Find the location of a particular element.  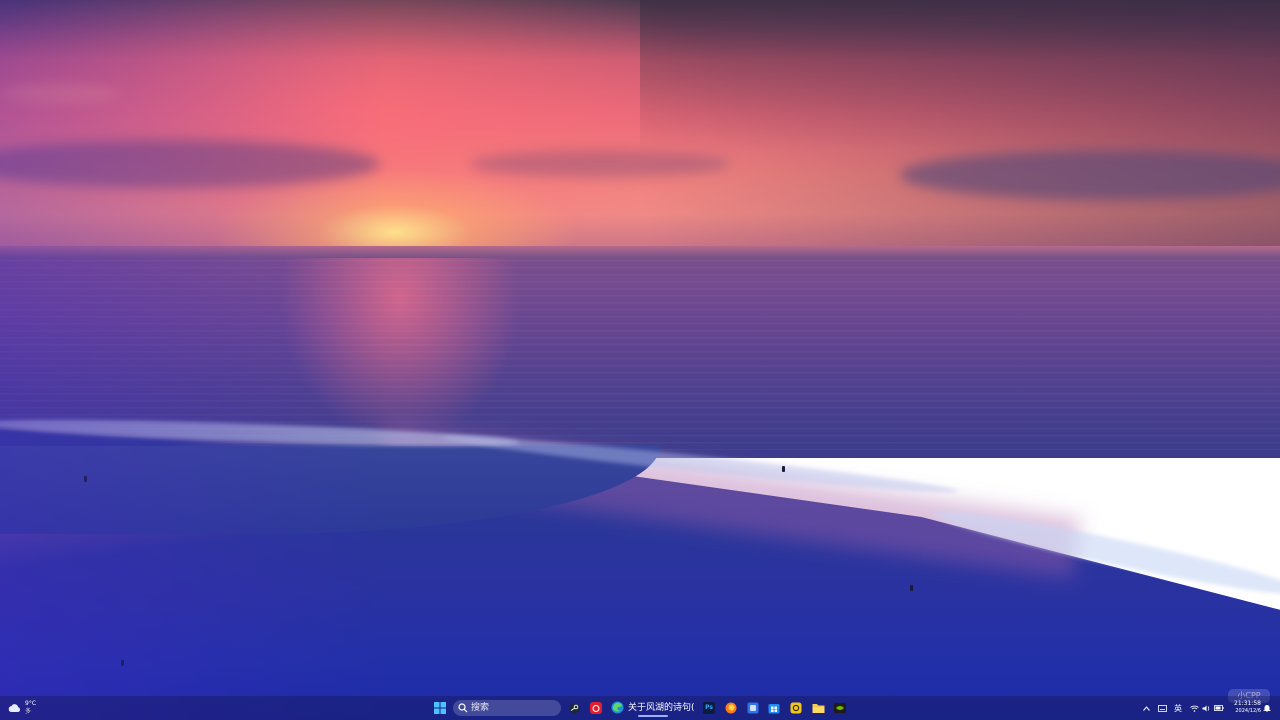

store-bag-icon is located at coordinates (774, 709).